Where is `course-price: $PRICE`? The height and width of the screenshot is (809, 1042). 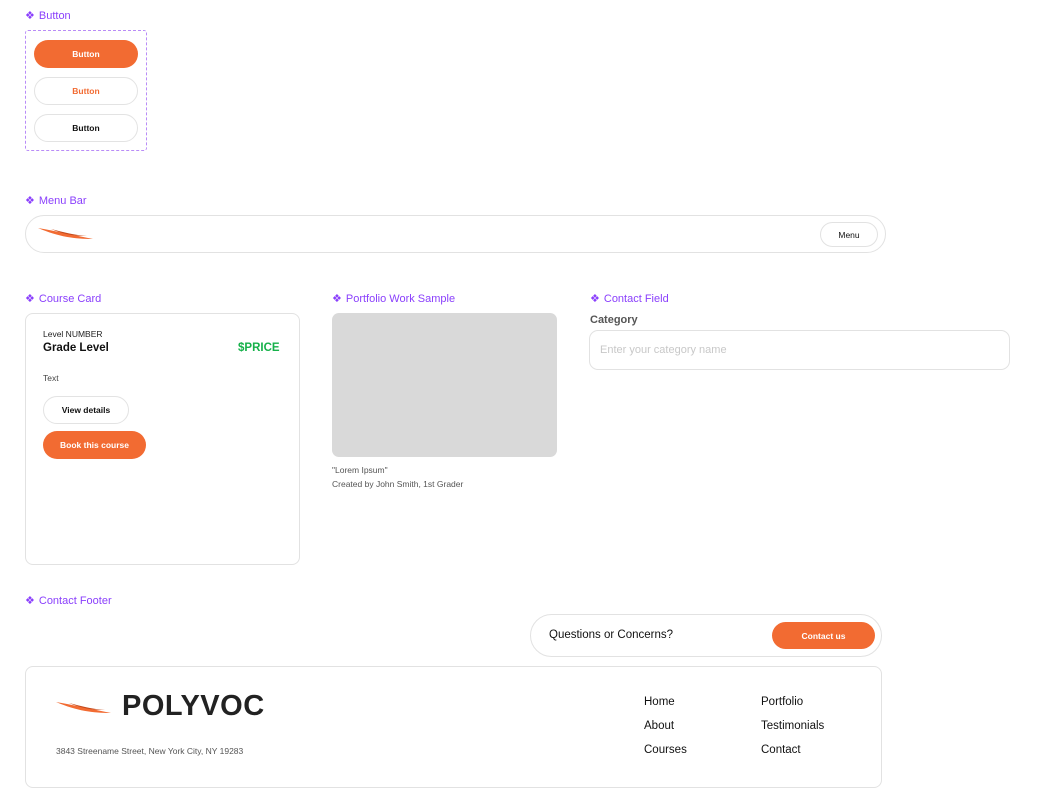
course-price: $PRICE is located at coordinates (259, 348).